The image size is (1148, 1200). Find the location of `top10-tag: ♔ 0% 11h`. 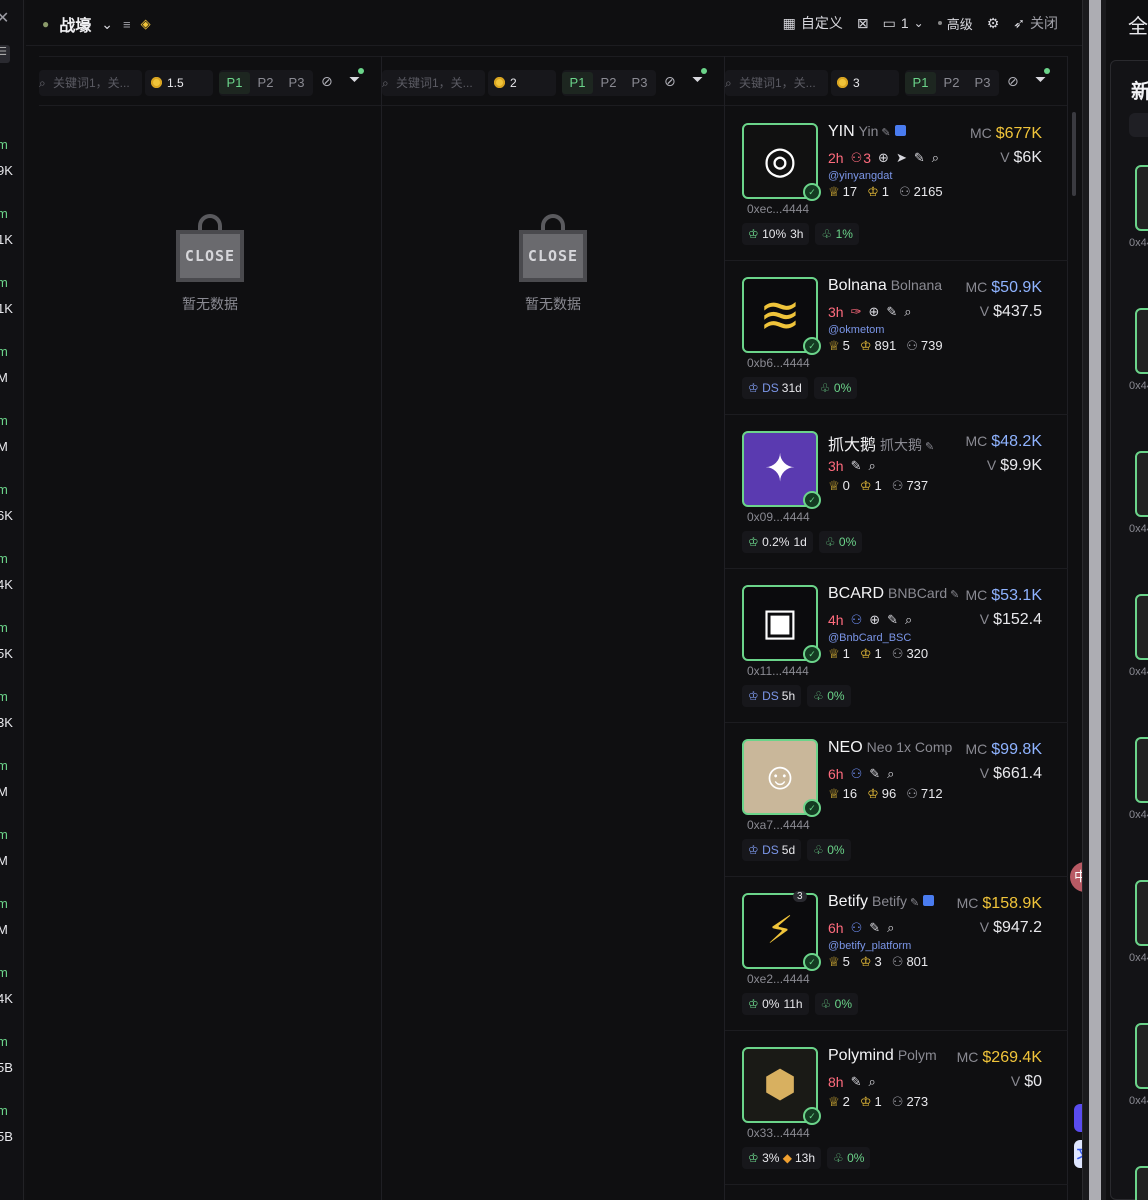

top10-tag: ♔ 0% 11h is located at coordinates (775, 1004).